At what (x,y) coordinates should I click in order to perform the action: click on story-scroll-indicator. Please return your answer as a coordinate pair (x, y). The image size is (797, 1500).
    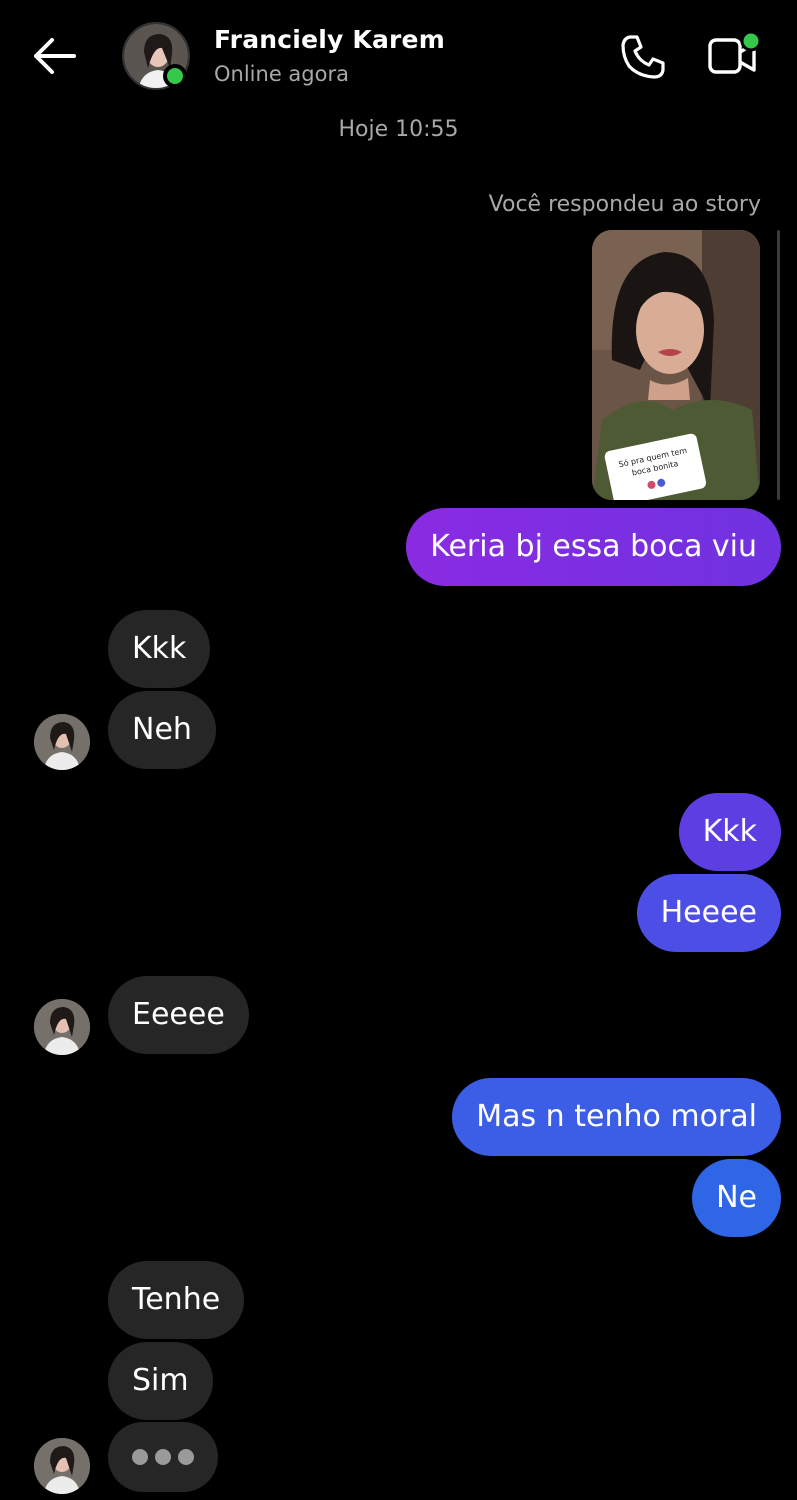
    Looking at the image, I should click on (778, 365).